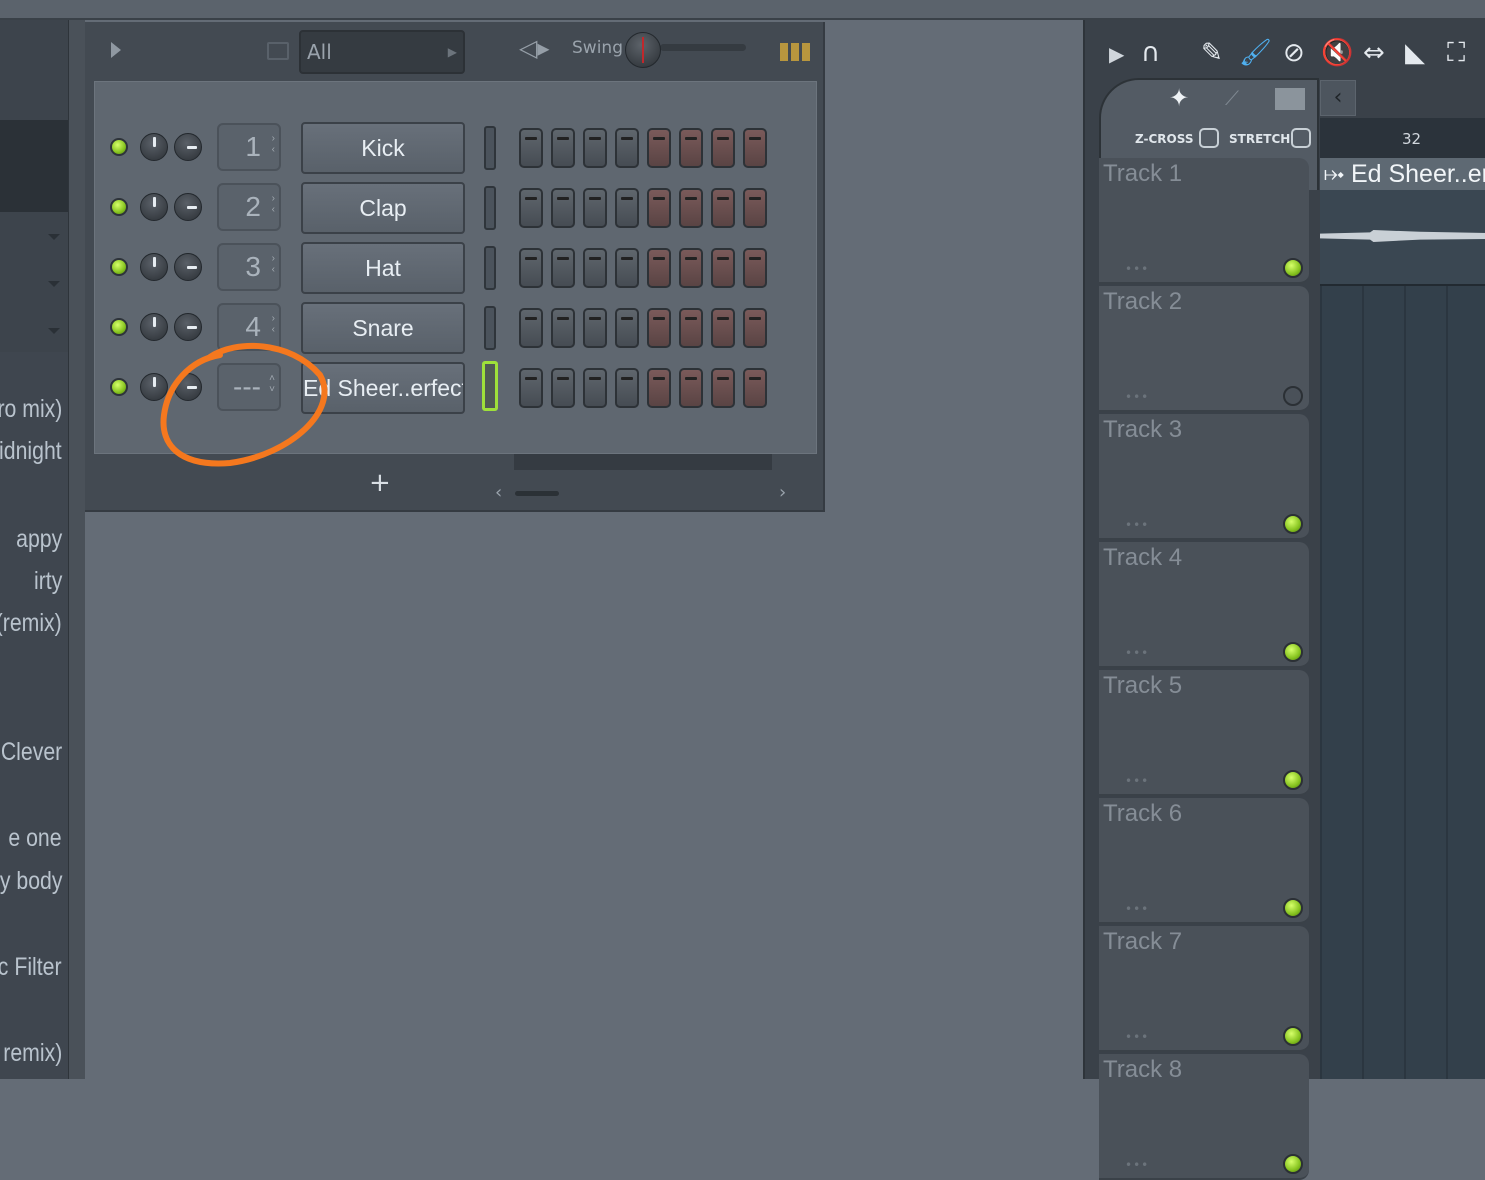 The image size is (1485, 1180). What do you see at coordinates (1204, 989) in the screenshot?
I see `playlist-track: Track 7 •••` at bounding box center [1204, 989].